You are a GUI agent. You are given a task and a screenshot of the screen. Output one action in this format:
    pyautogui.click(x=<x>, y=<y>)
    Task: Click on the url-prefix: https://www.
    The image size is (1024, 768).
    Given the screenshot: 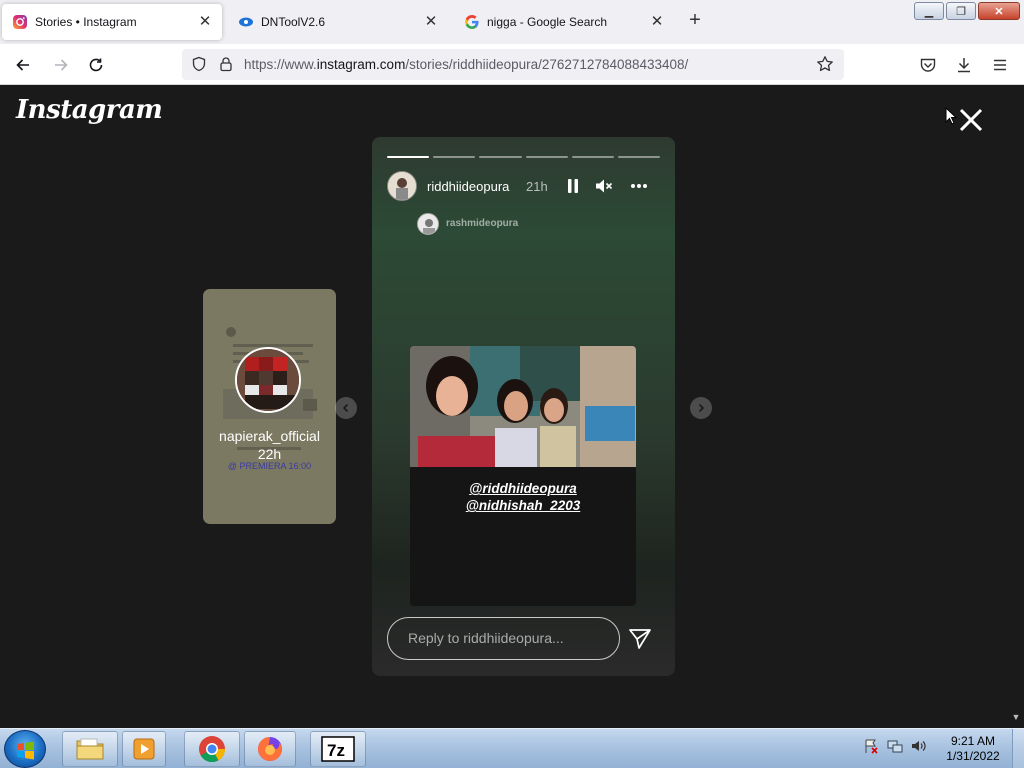 What is the action you would take?
    pyautogui.click(x=280, y=64)
    